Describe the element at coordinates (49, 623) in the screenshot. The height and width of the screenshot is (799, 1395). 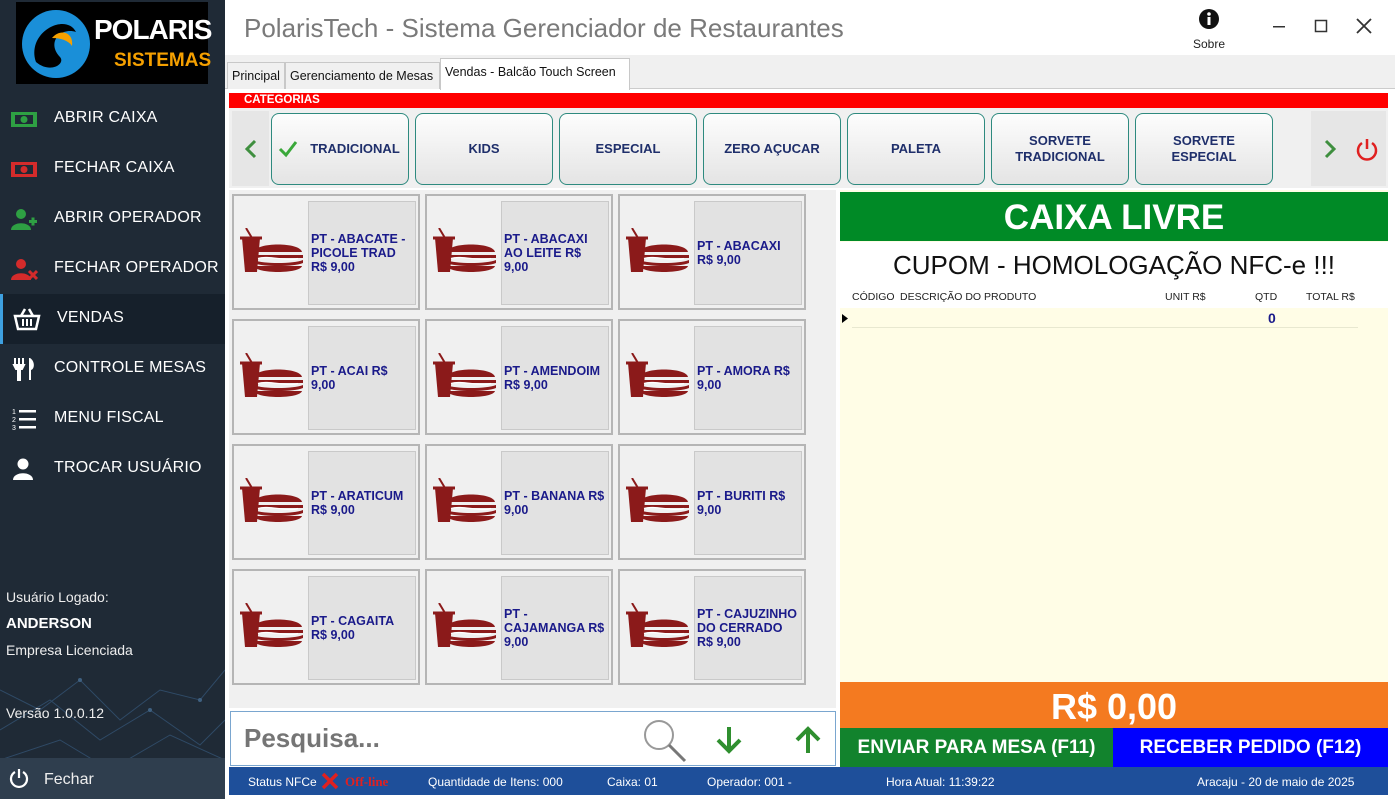
I see `logged-user-name: ANDERSON` at that location.